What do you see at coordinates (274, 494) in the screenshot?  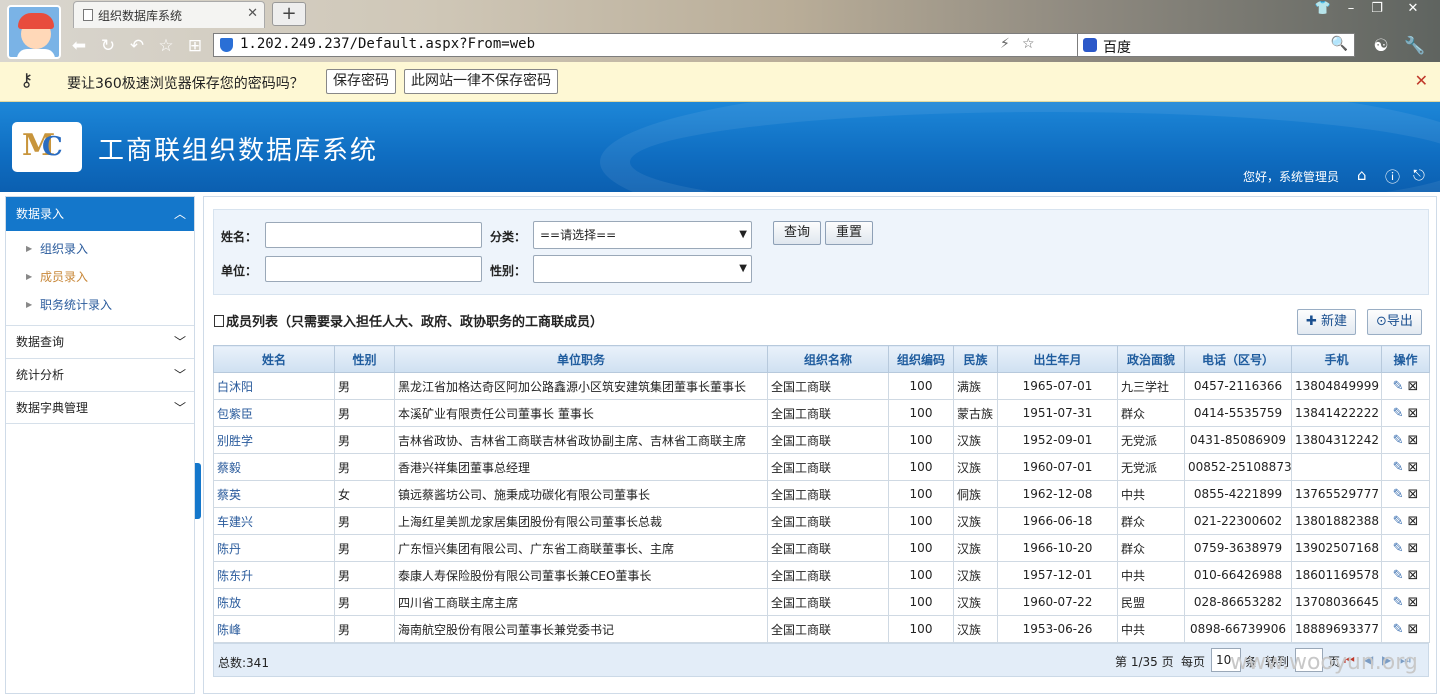 I see `member-name-link: 蔡英` at bounding box center [274, 494].